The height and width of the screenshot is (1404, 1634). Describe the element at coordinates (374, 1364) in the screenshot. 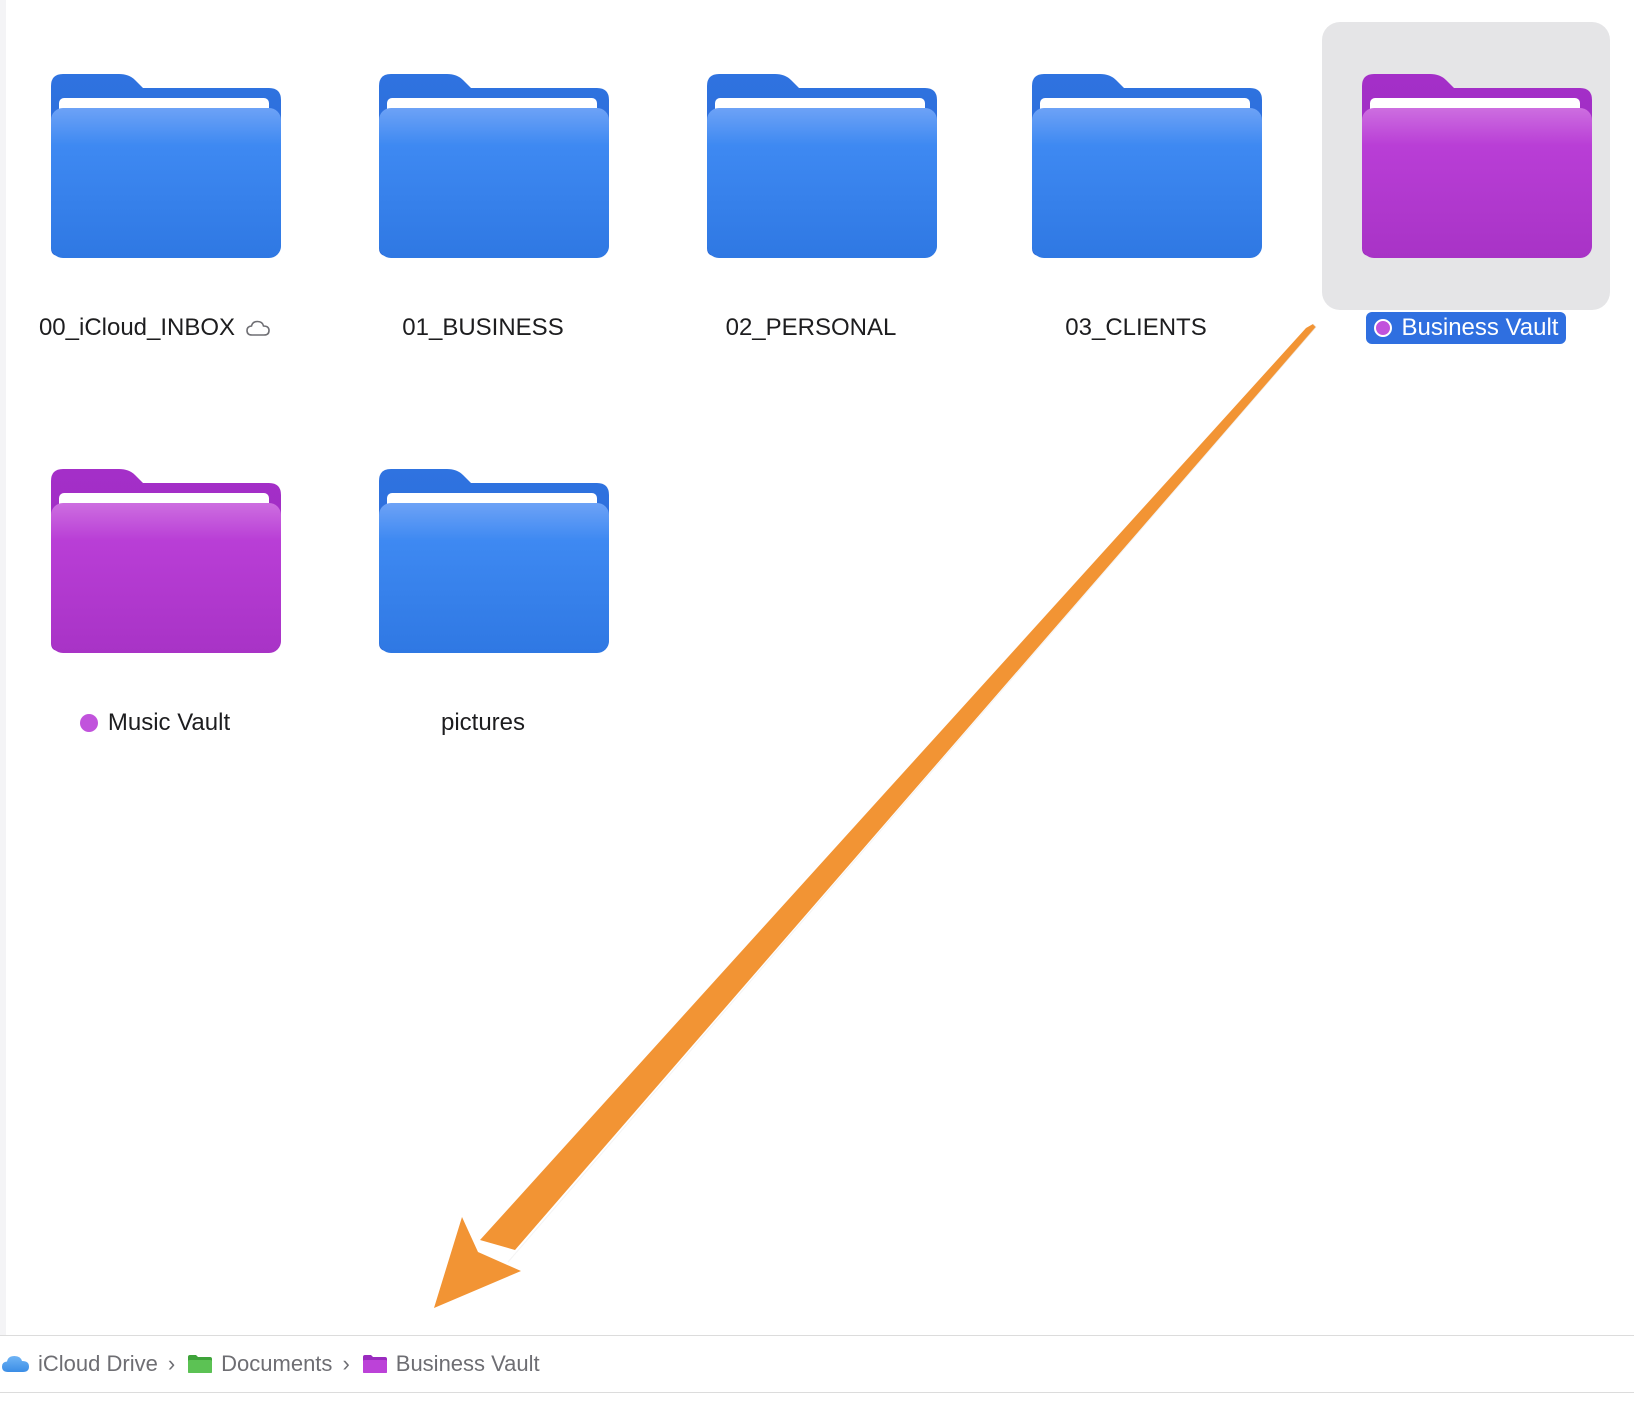

I see `purple-folder-icon` at that location.